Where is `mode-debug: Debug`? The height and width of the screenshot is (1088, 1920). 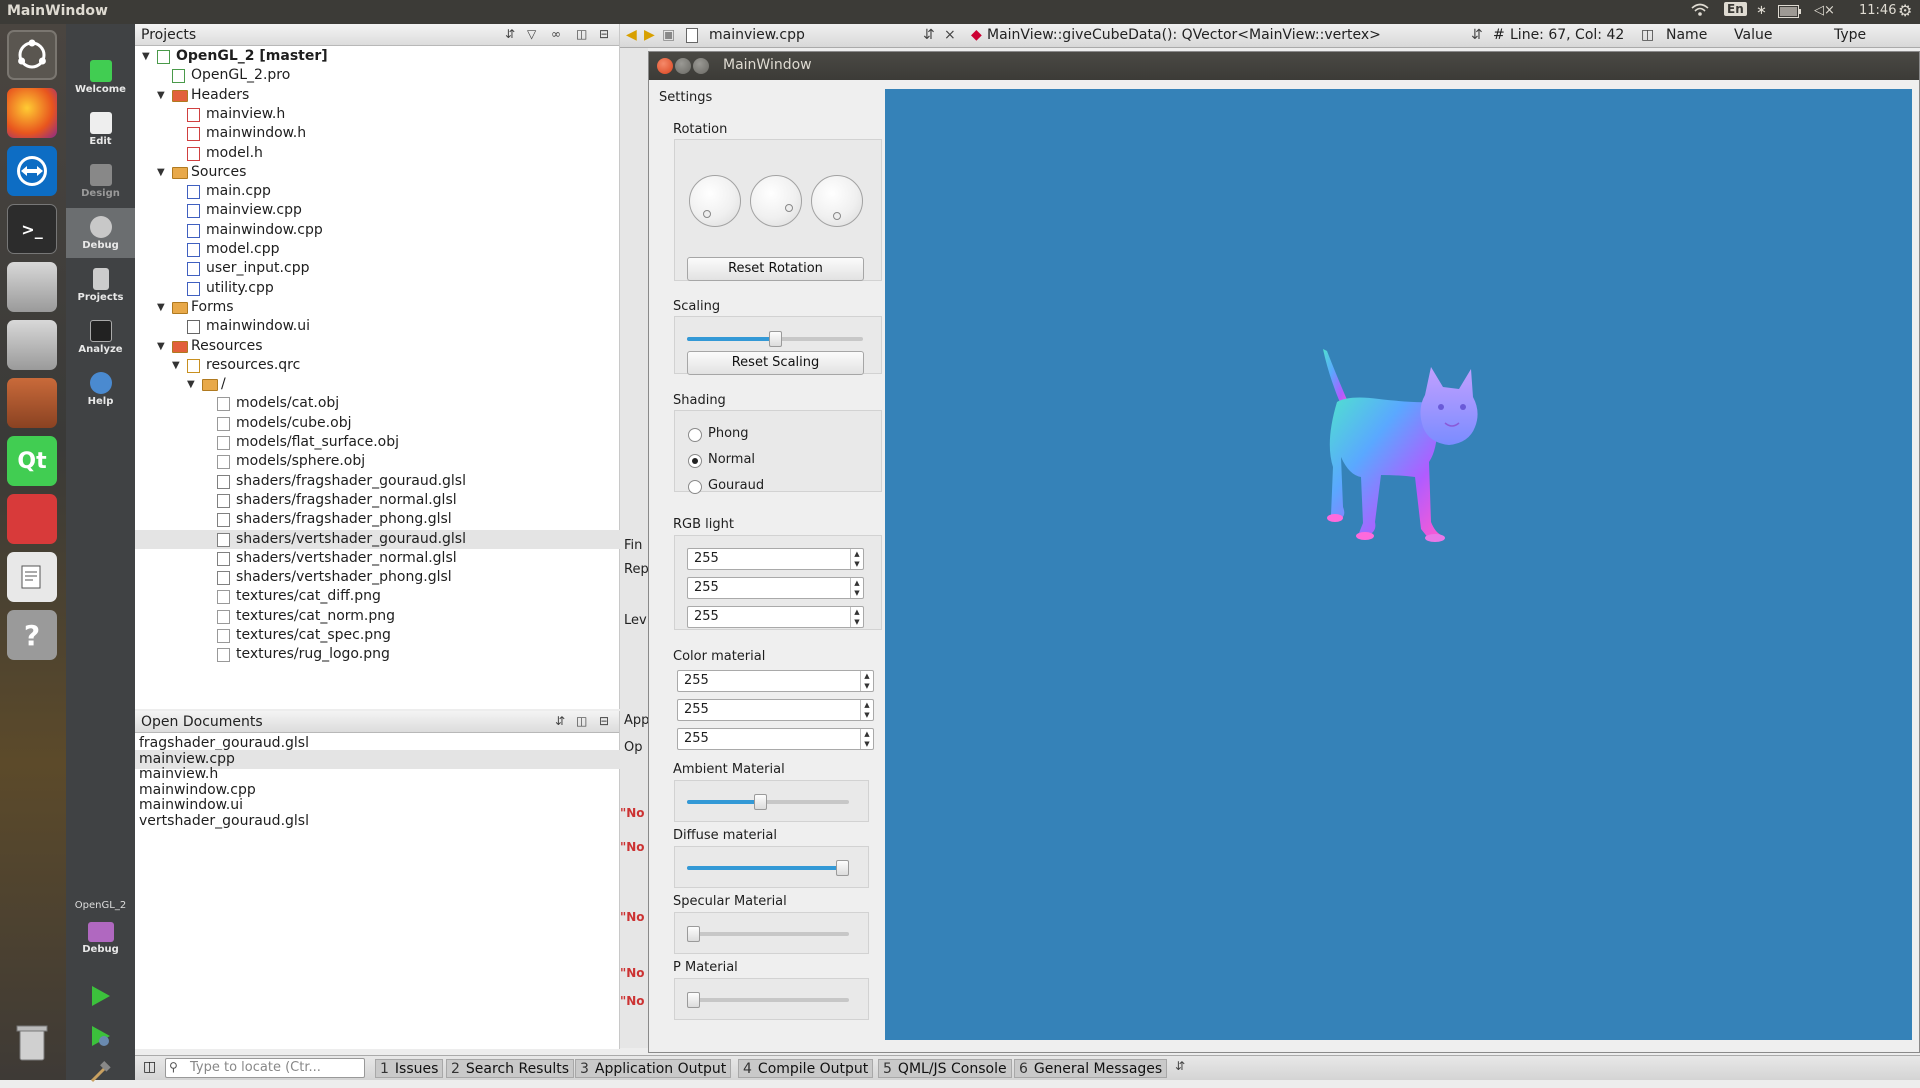 mode-debug: Debug is located at coordinates (100, 233).